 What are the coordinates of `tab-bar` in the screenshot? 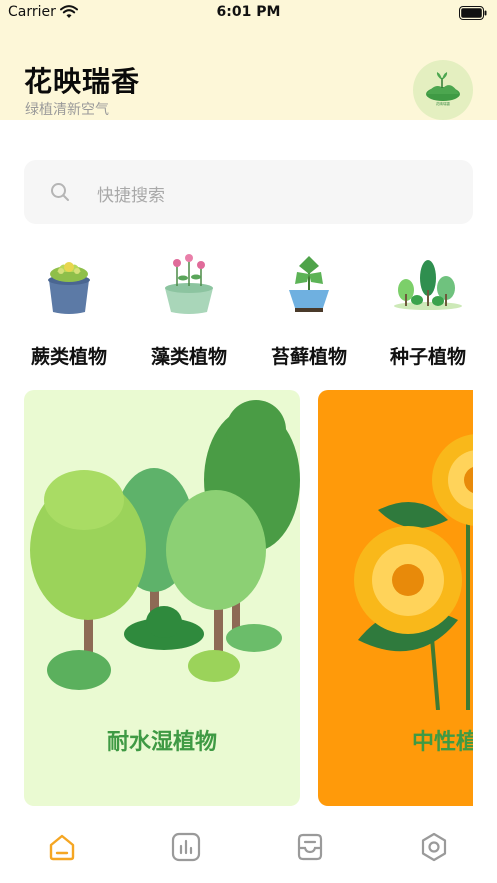 It's located at (248, 847).